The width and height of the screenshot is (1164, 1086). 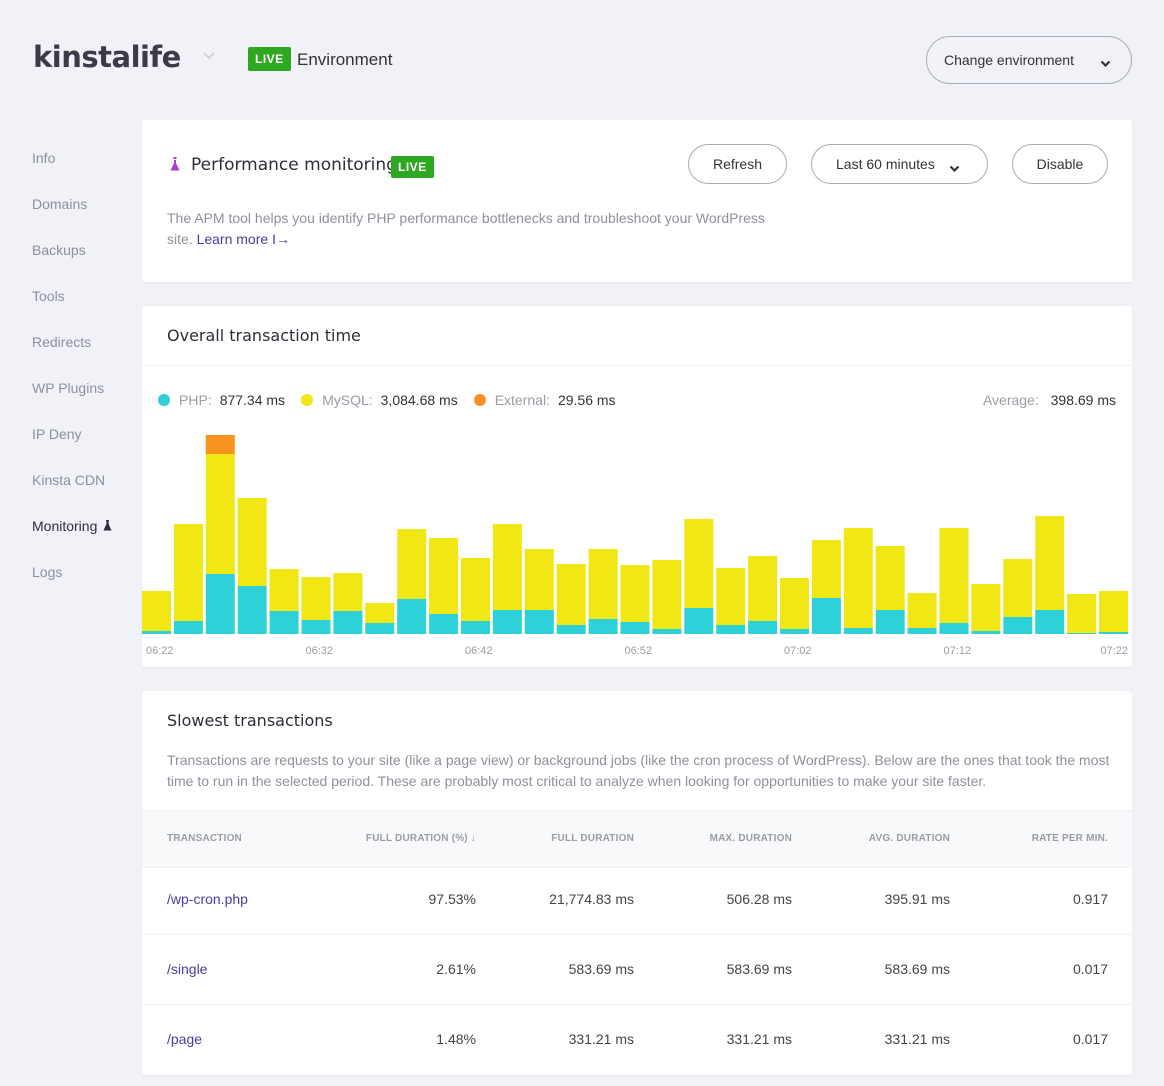 I want to click on bar-segment-mysql-07:22, so click(x=1113, y=611).